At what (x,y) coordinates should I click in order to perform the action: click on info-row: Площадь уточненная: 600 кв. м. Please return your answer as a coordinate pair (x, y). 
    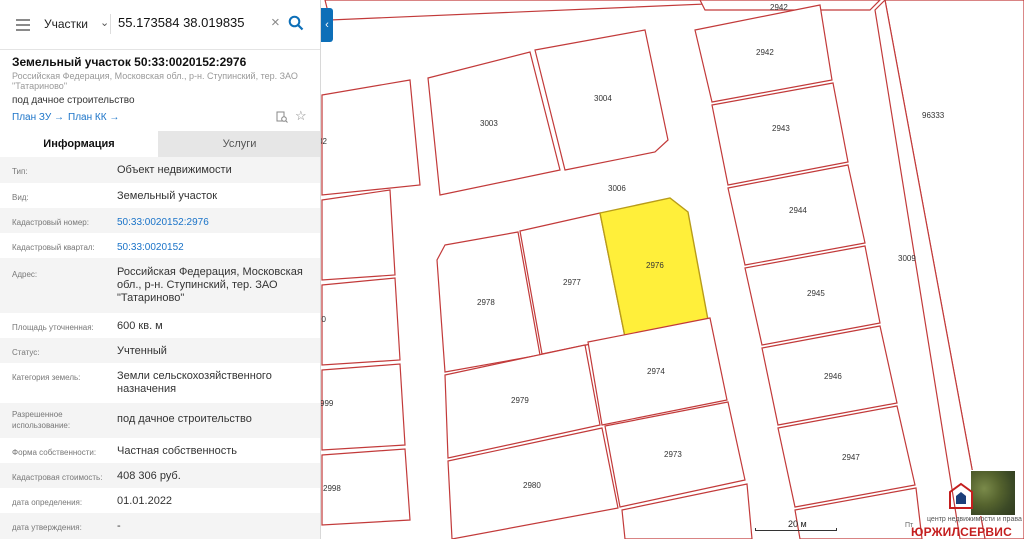
    Looking at the image, I should click on (160, 325).